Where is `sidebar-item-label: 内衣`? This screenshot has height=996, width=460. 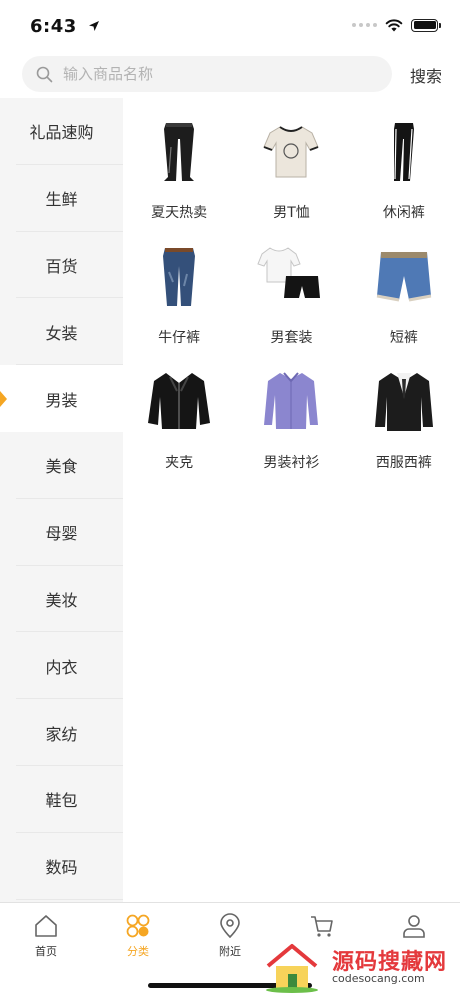 sidebar-item-label: 内衣 is located at coordinates (61, 667).